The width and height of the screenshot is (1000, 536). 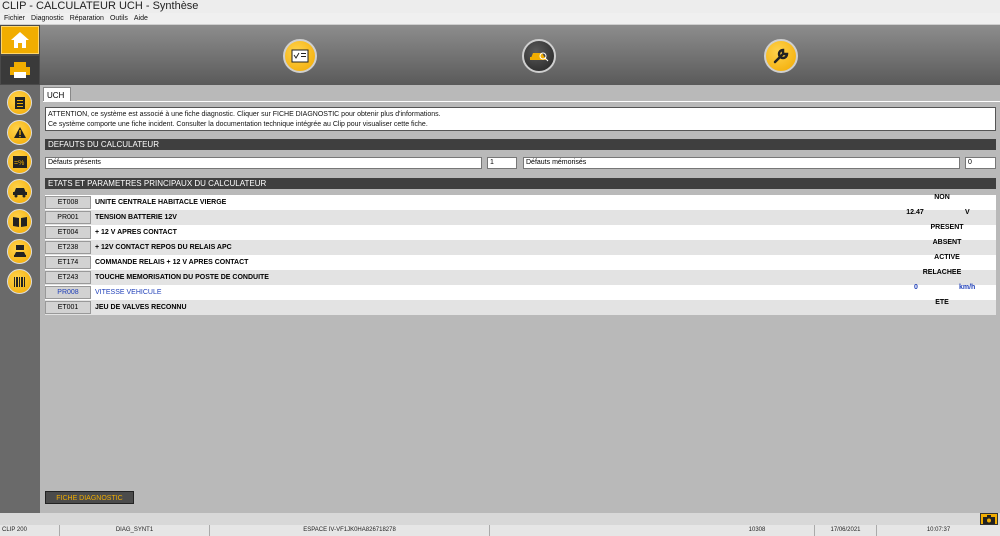 I want to click on param-value: 12.47, so click(x=915, y=212).